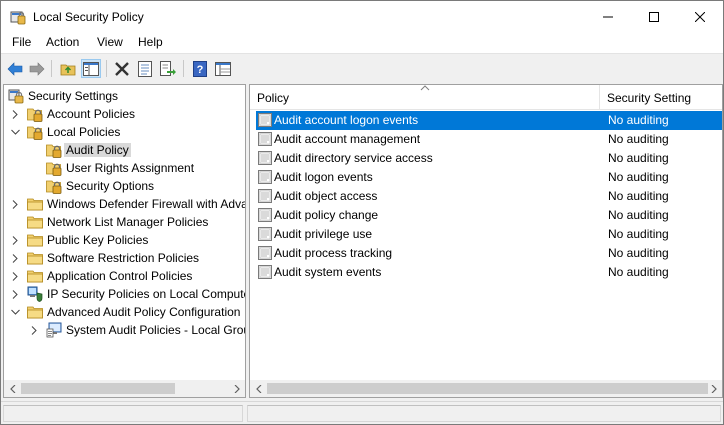 Image resolution: width=724 pixels, height=425 pixels. Describe the element at coordinates (37, 68) in the screenshot. I see `forward-button` at that location.